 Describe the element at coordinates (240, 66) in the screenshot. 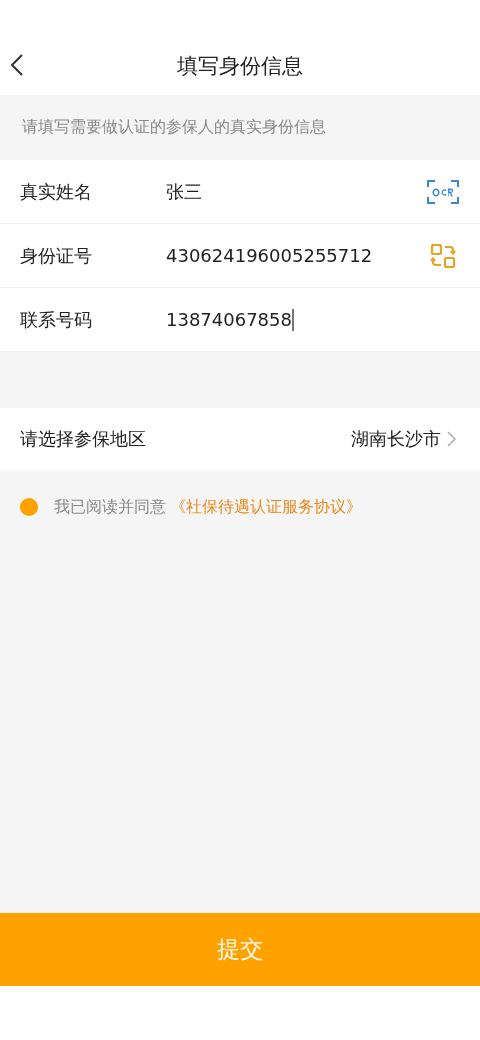

I see `page-title: 填写身份信息` at that location.